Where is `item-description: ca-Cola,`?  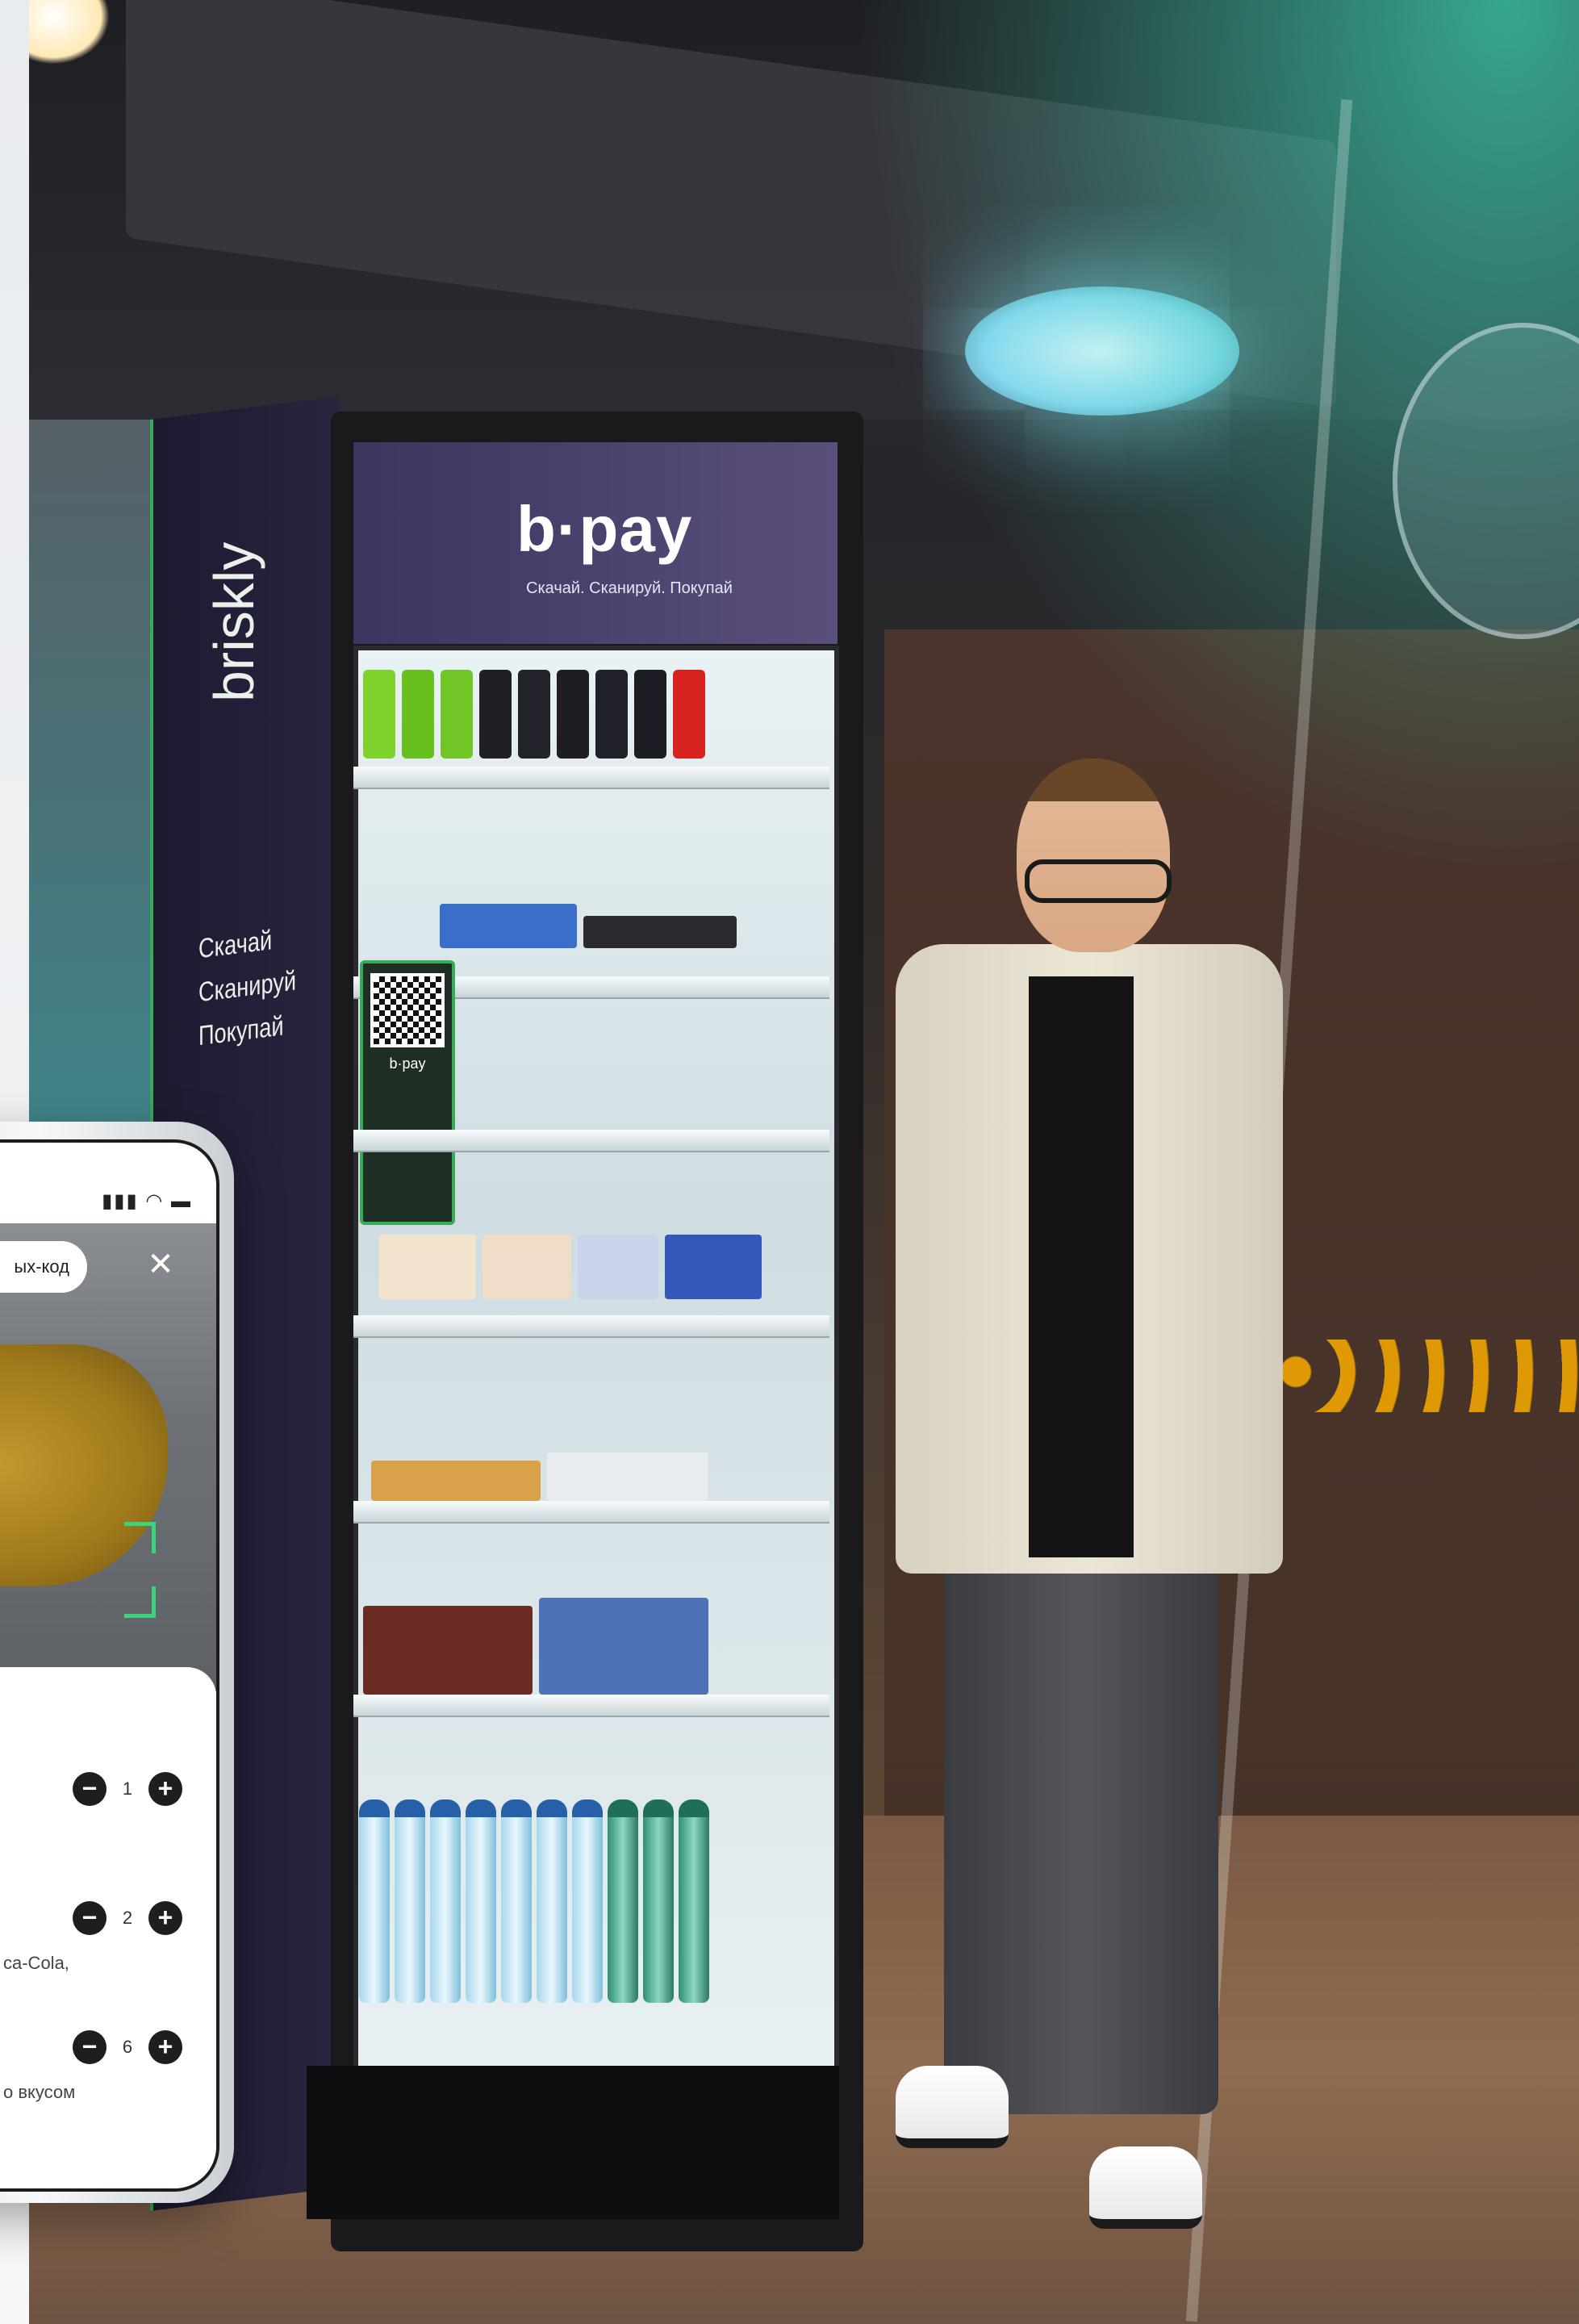 item-description: ca-Cola, is located at coordinates (36, 1963).